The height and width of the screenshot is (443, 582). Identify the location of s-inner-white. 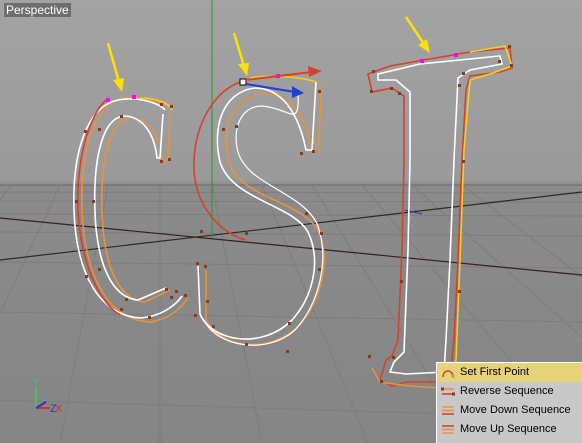
(263, 218).